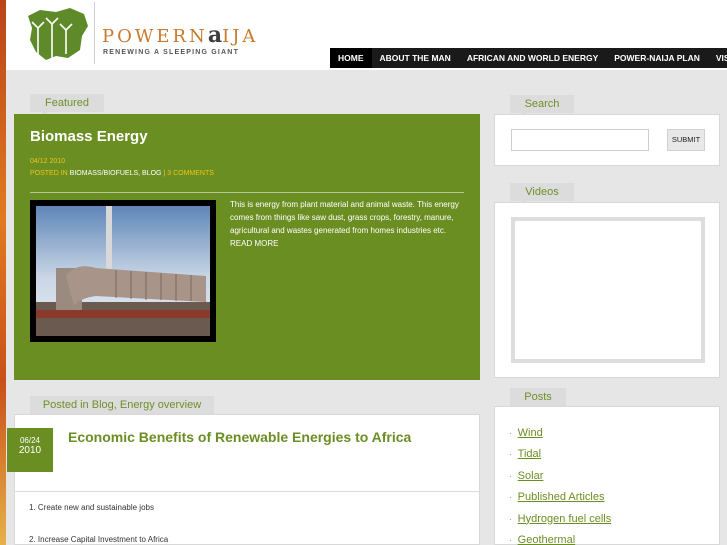 Image resolution: width=727 pixels, height=545 pixels. I want to click on videos-panel, so click(607, 290).